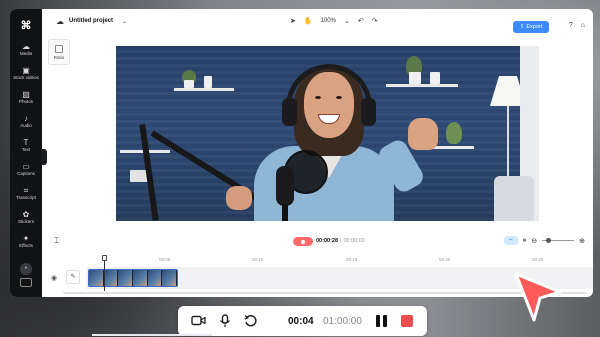  I want to click on sidebar-item-text: T Text, so click(26, 145).